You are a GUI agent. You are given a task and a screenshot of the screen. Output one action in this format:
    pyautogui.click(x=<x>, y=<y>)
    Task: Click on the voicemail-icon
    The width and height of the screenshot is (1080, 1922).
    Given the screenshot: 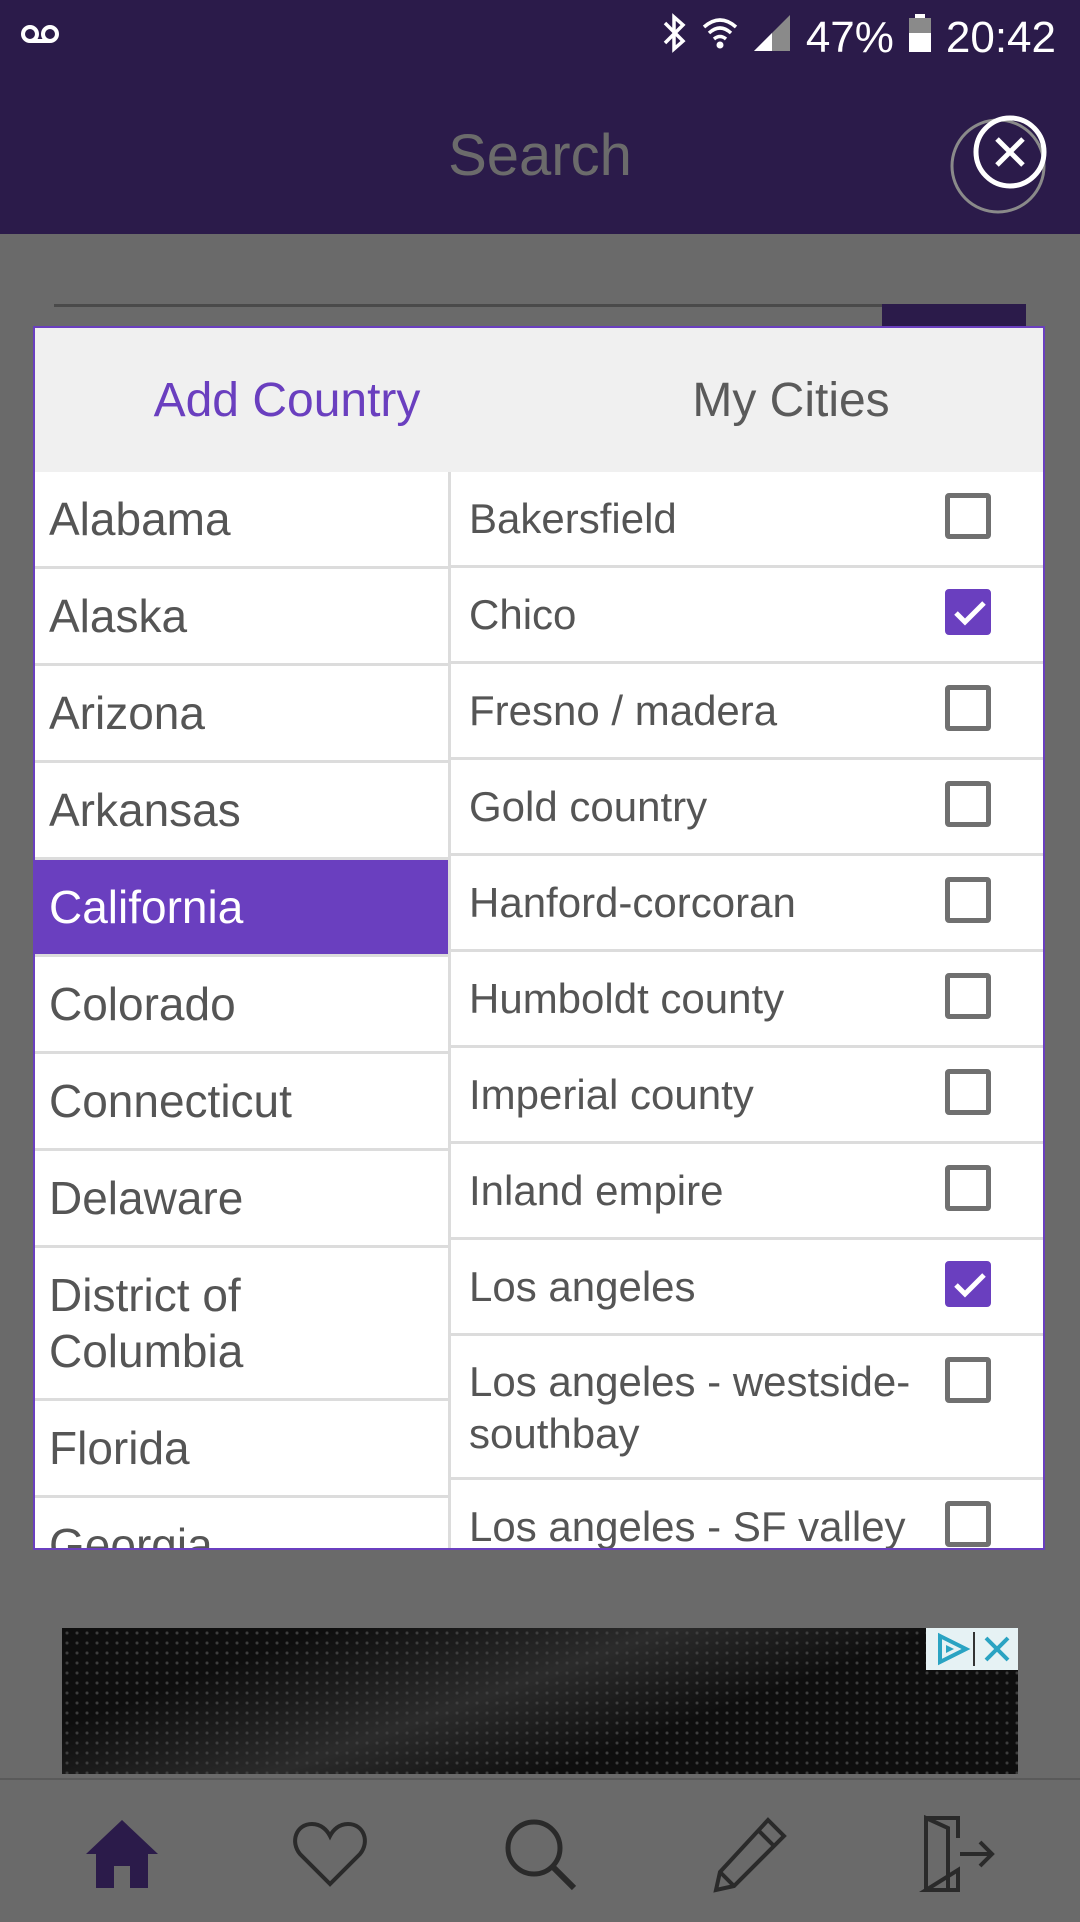 What is the action you would take?
    pyautogui.click(x=40, y=36)
    